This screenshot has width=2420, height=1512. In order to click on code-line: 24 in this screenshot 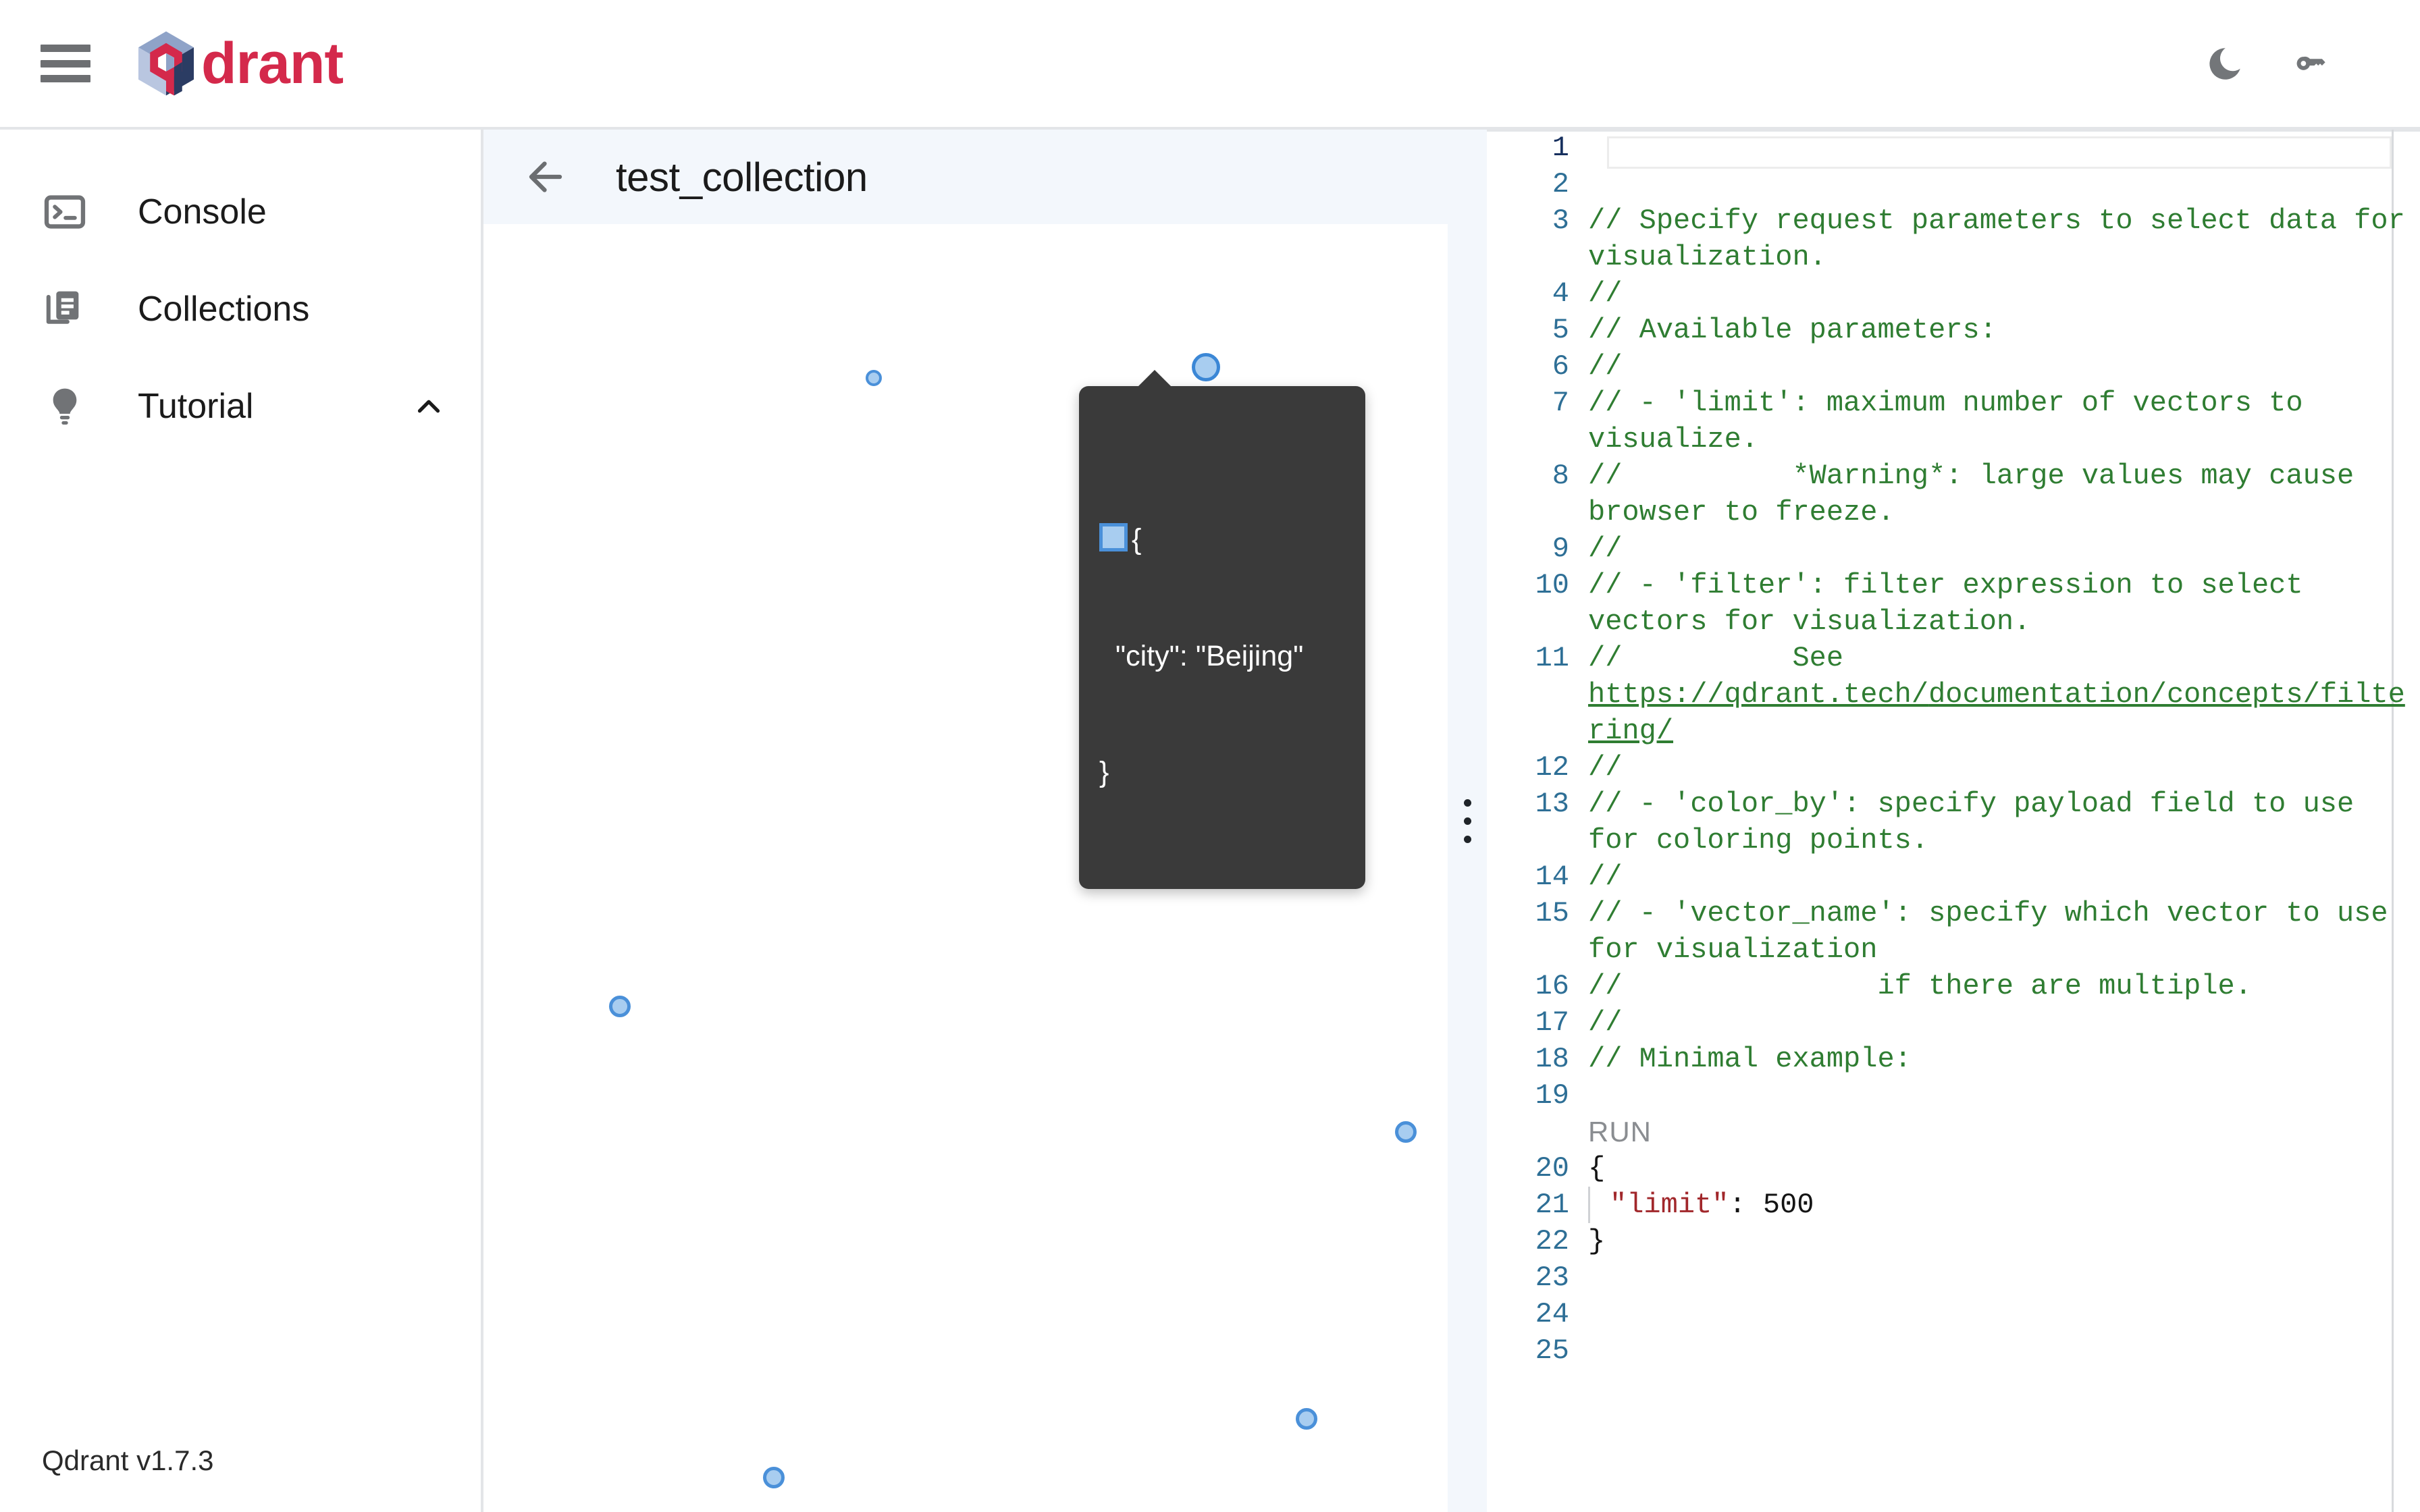, I will do `click(1953, 1314)`.